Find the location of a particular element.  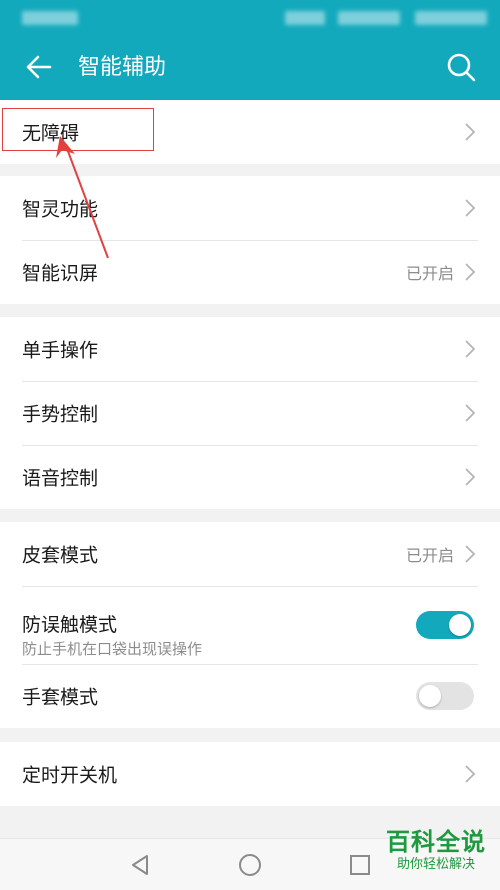

app-bar: 智能辅助 is located at coordinates (250, 68).